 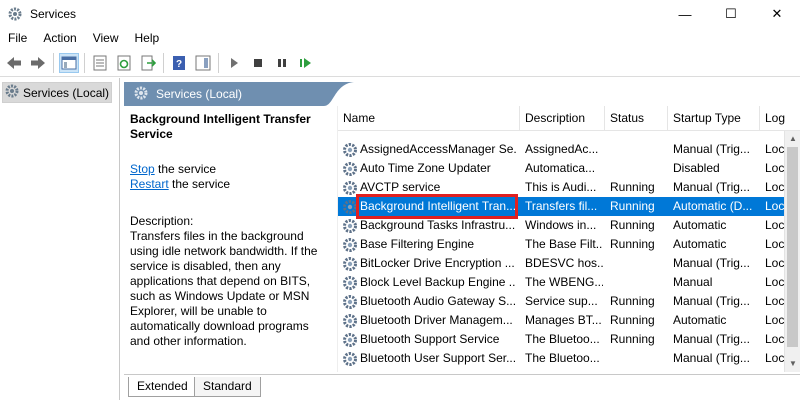 I want to click on service-startup-type-cell: Manual, so click(x=693, y=282).